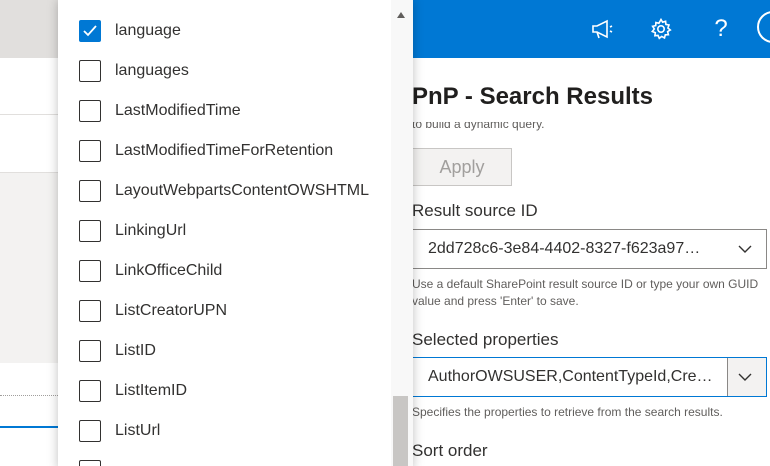 The height and width of the screenshot is (466, 770). Describe the element at coordinates (169, 270) in the screenshot. I see `list-item-label: LinkOfficeChild` at that location.